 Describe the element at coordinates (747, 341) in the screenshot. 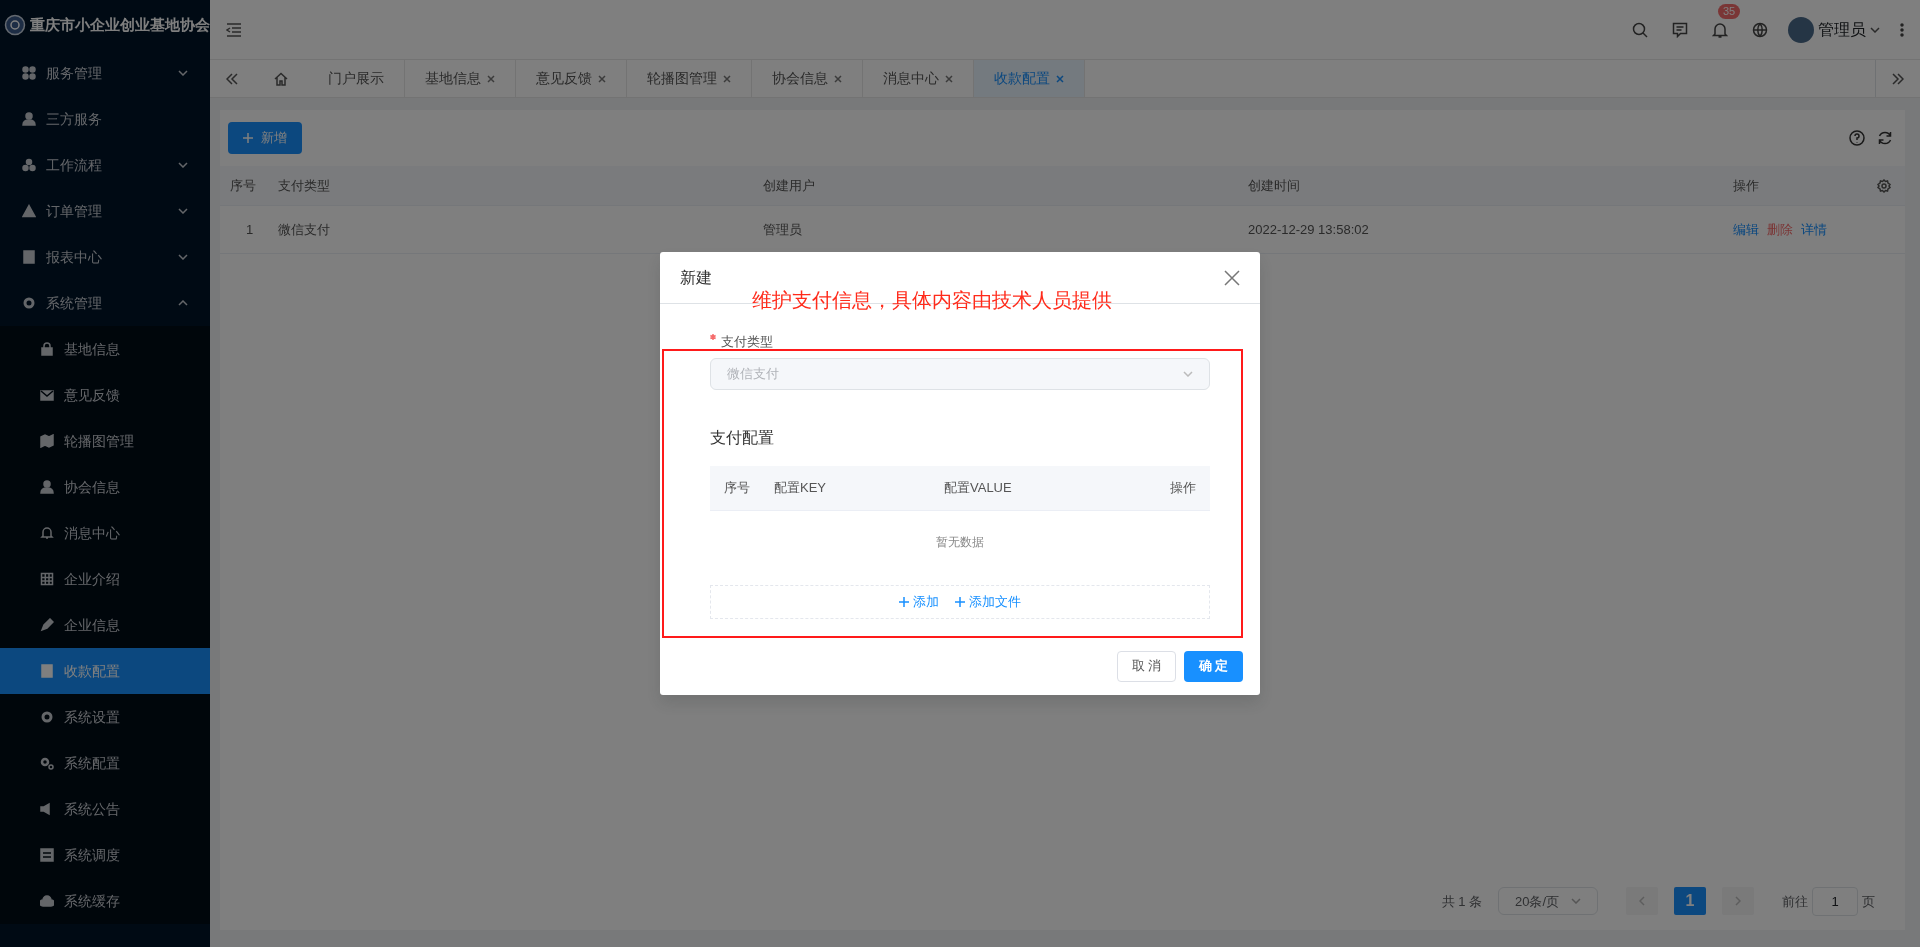

I see `field-label: 支付类型` at that location.